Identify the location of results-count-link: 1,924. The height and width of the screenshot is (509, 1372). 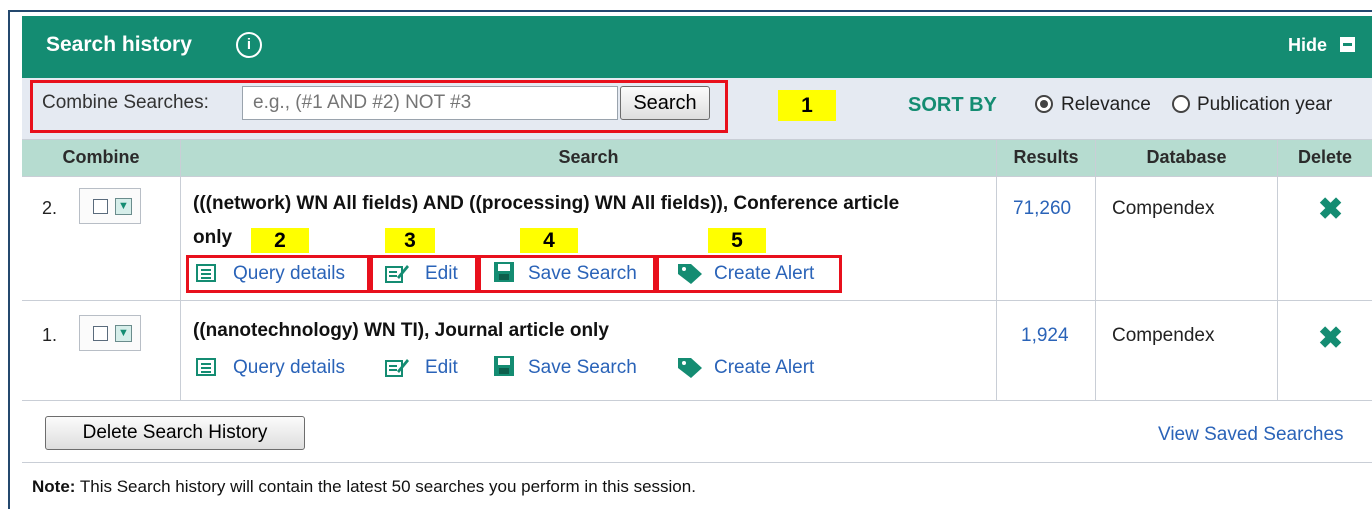
(1045, 336).